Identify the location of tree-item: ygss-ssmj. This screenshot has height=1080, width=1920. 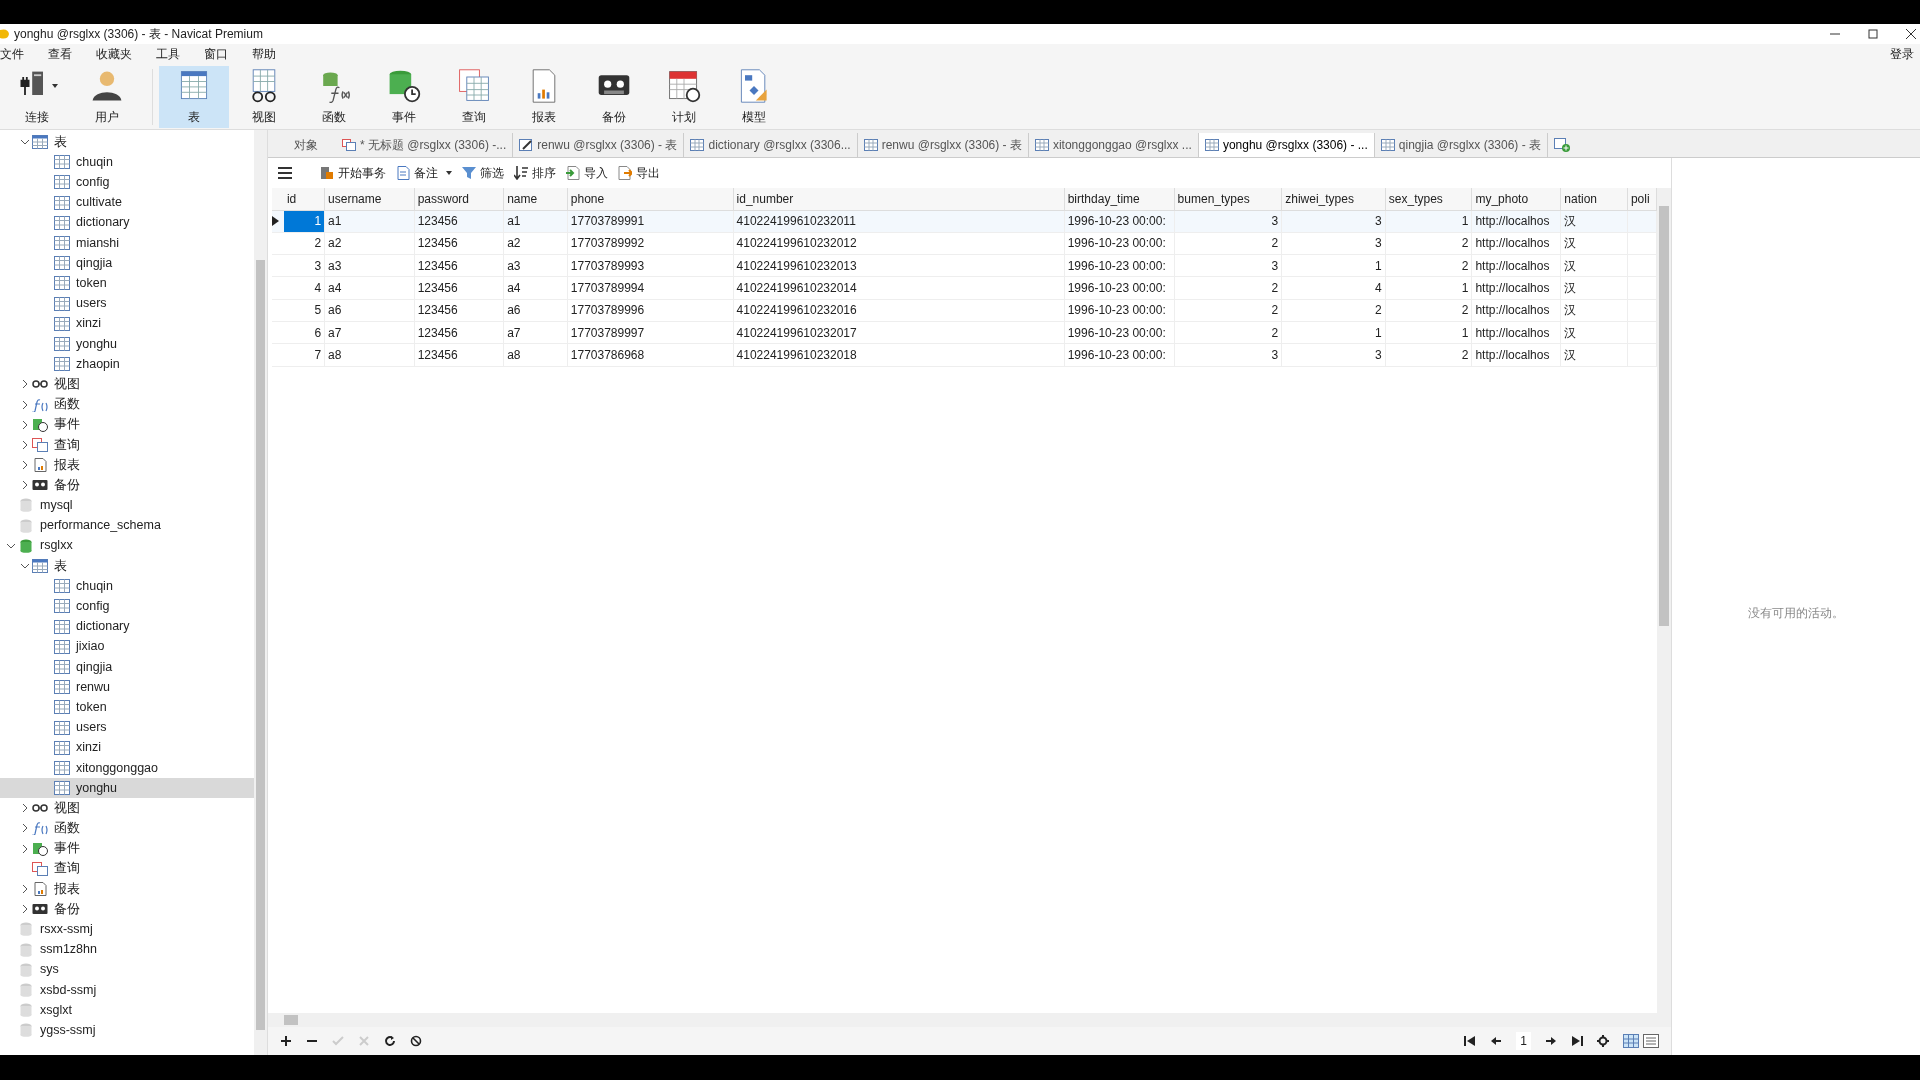
(127, 1030).